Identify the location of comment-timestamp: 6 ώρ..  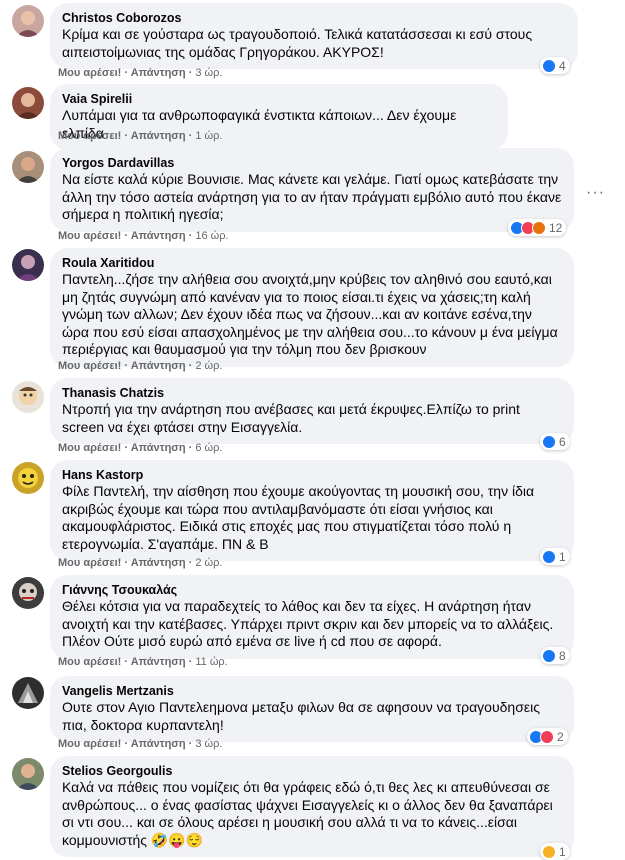
(208, 448).